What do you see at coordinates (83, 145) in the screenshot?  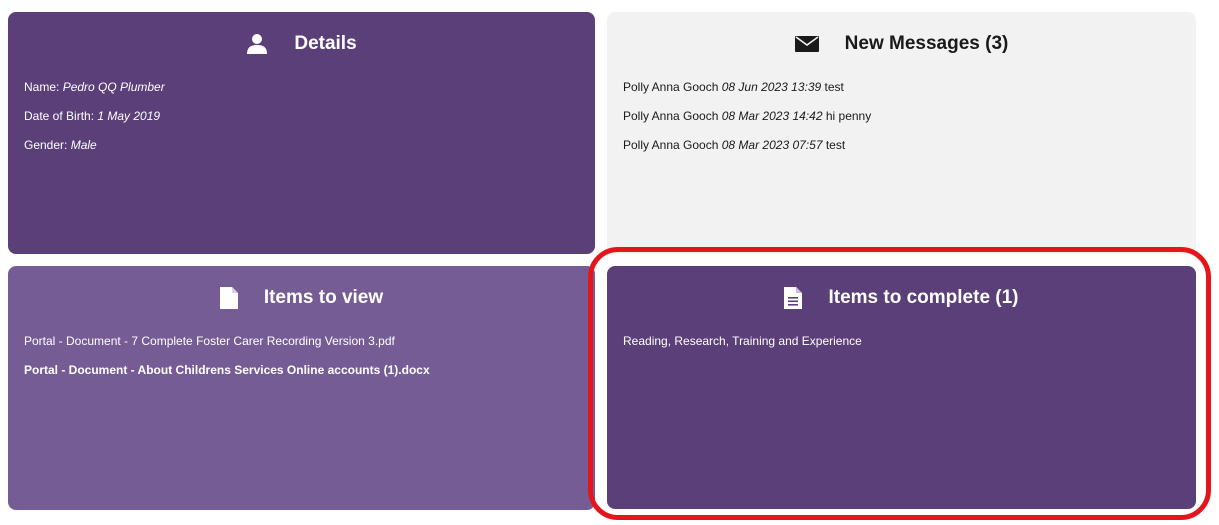 I see `gender-value: Male` at bounding box center [83, 145].